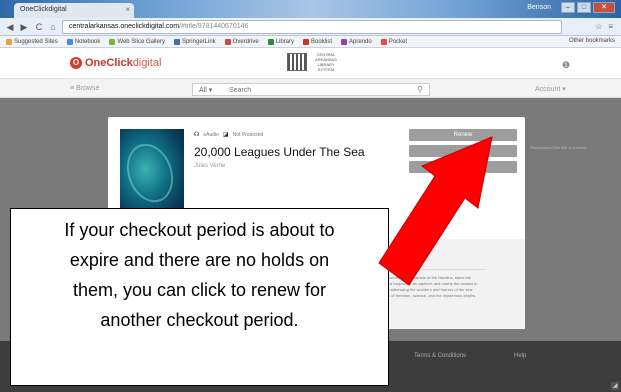 This screenshot has height=392, width=621. I want to click on browser-titlebar: OneClickdigital × Benson – □ ✕, so click(310, 9).